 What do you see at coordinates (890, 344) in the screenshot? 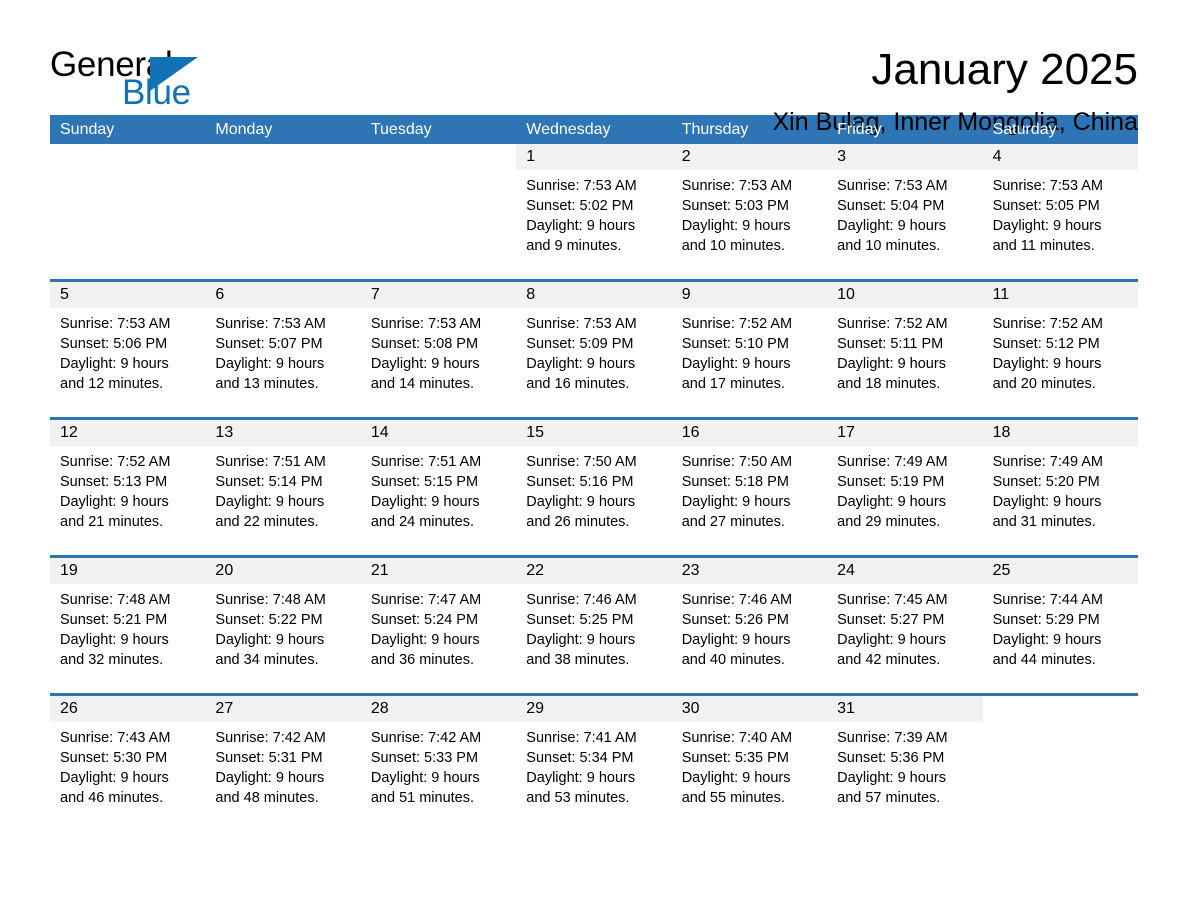
I see `sunset-text: Sunset: 5:11 PM` at bounding box center [890, 344].